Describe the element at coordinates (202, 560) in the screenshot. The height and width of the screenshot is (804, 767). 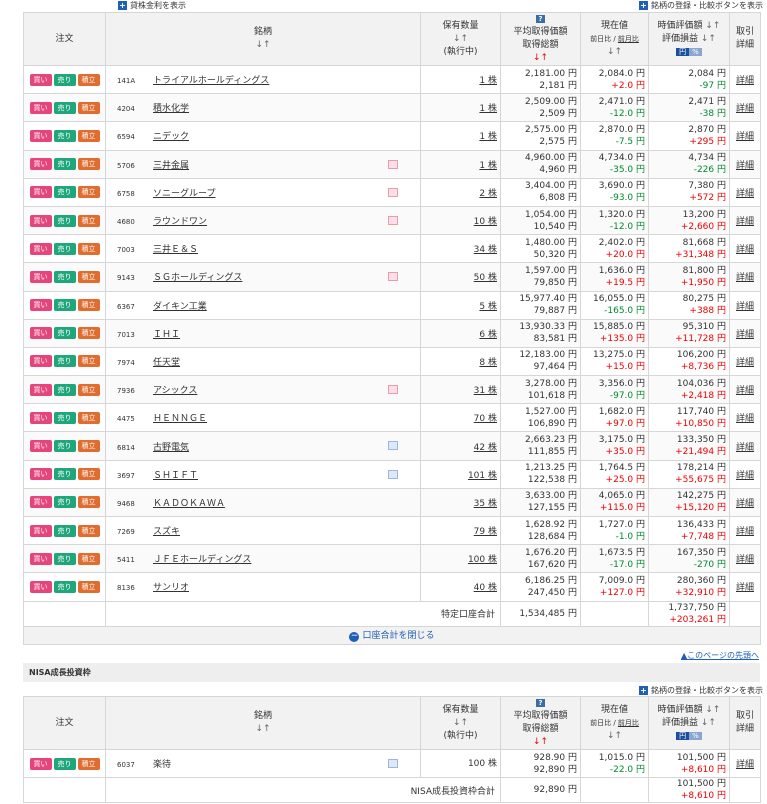
I see `stock-name-link: ＪＦＥホールディングス` at that location.